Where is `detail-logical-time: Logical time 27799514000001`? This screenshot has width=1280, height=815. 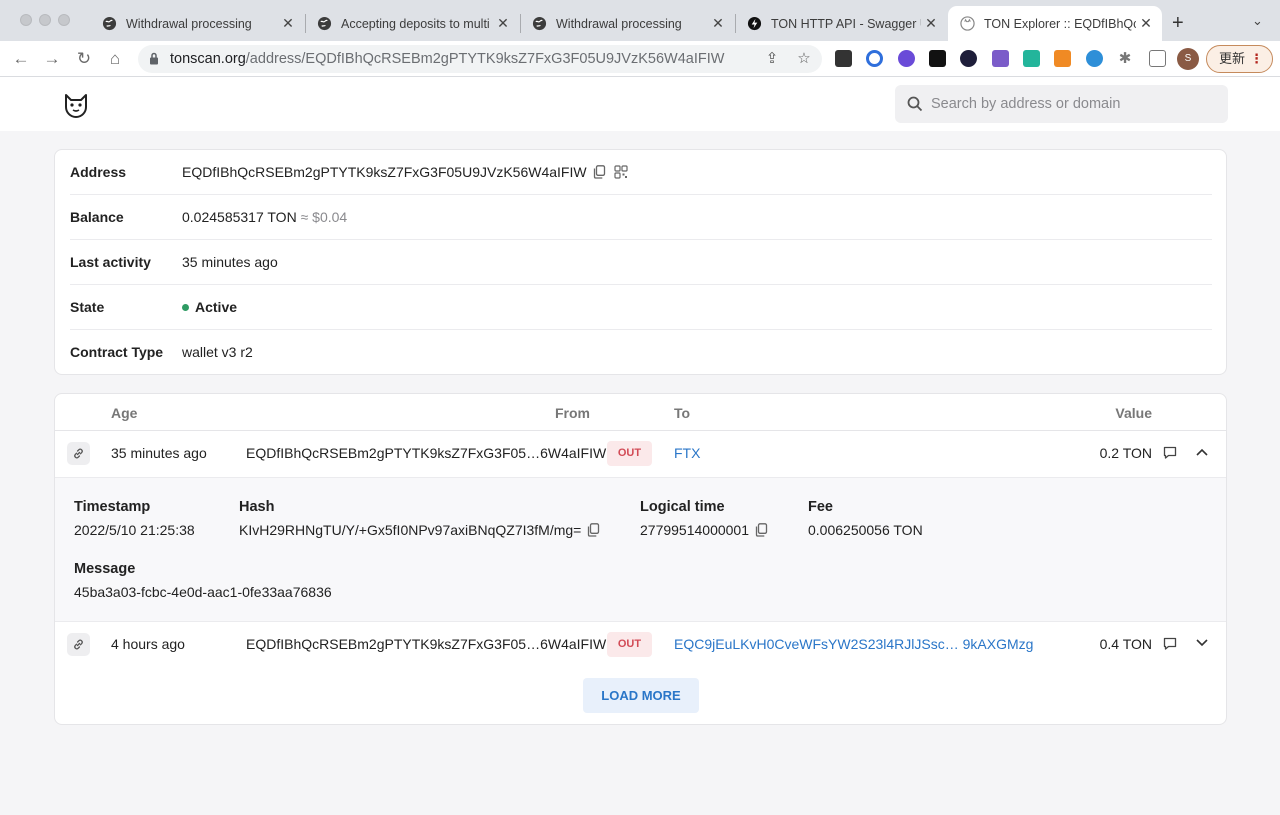
detail-logical-time: Logical time 27799514000001 is located at coordinates (704, 518).